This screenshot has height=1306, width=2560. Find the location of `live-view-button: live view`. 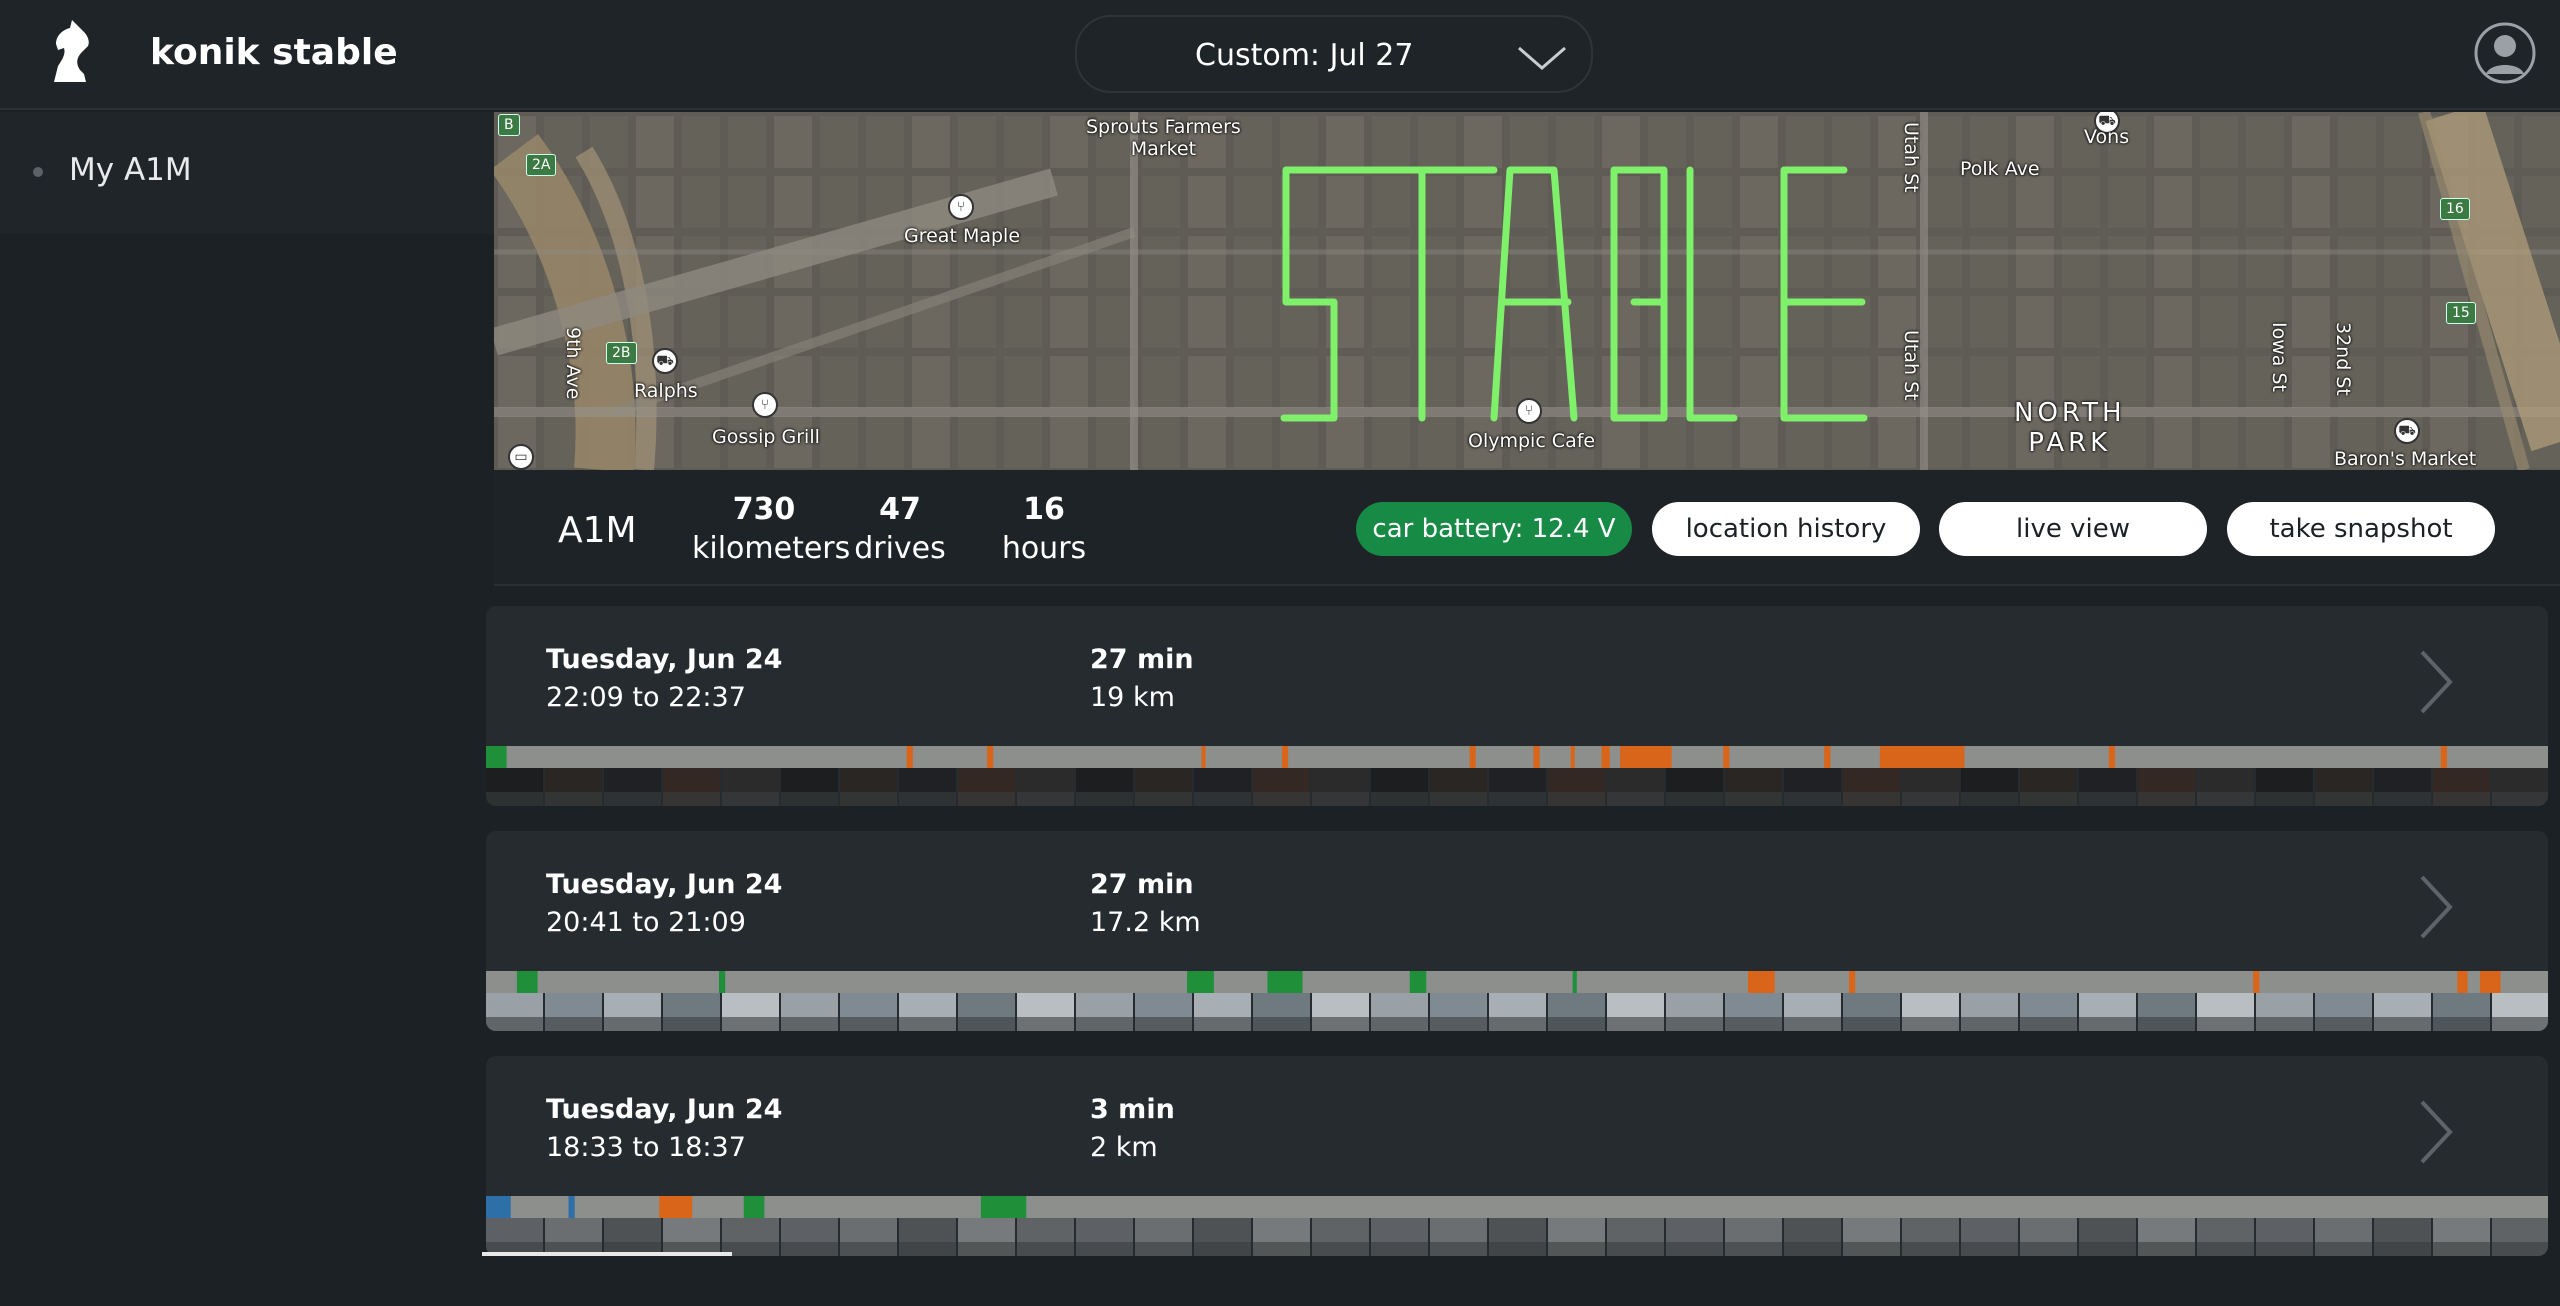

live-view-button: live view is located at coordinates (2073, 529).